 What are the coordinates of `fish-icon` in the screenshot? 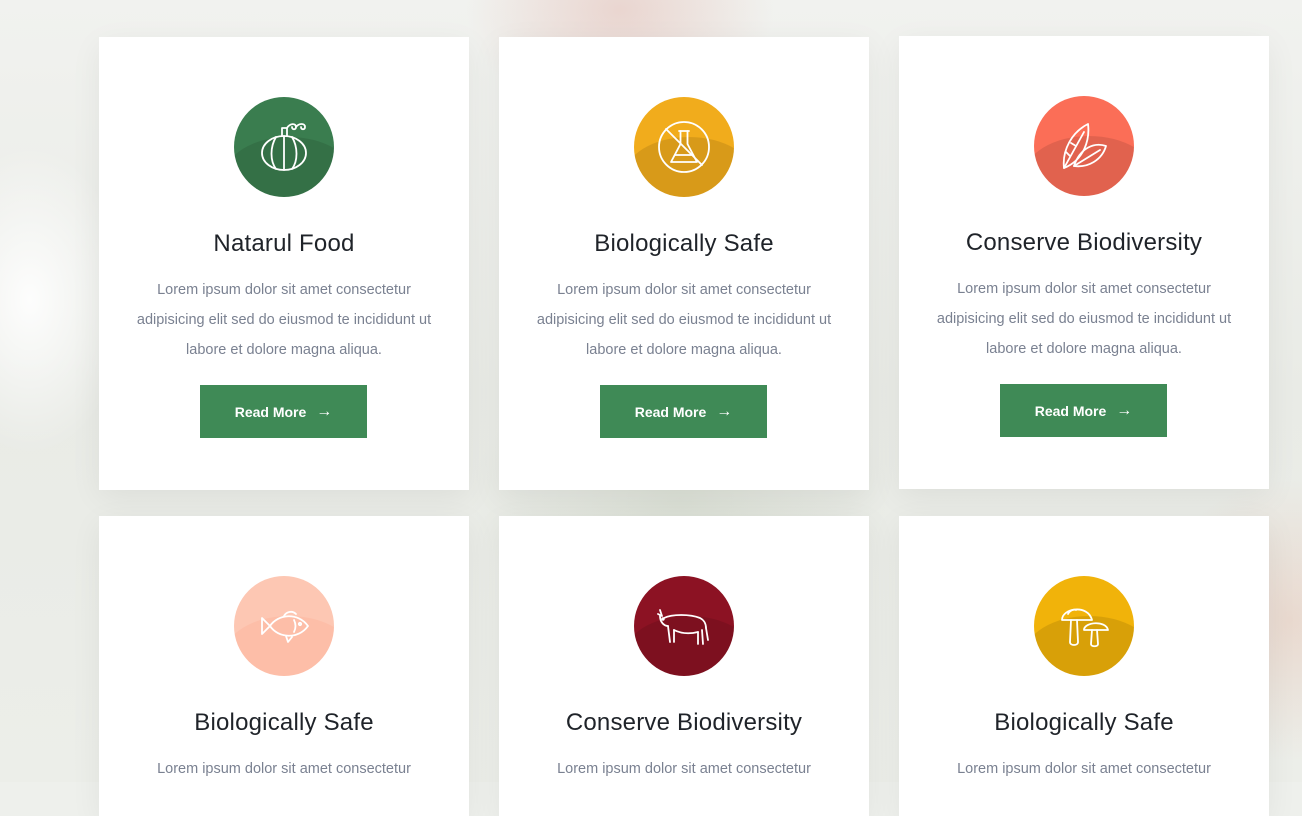 It's located at (285, 626).